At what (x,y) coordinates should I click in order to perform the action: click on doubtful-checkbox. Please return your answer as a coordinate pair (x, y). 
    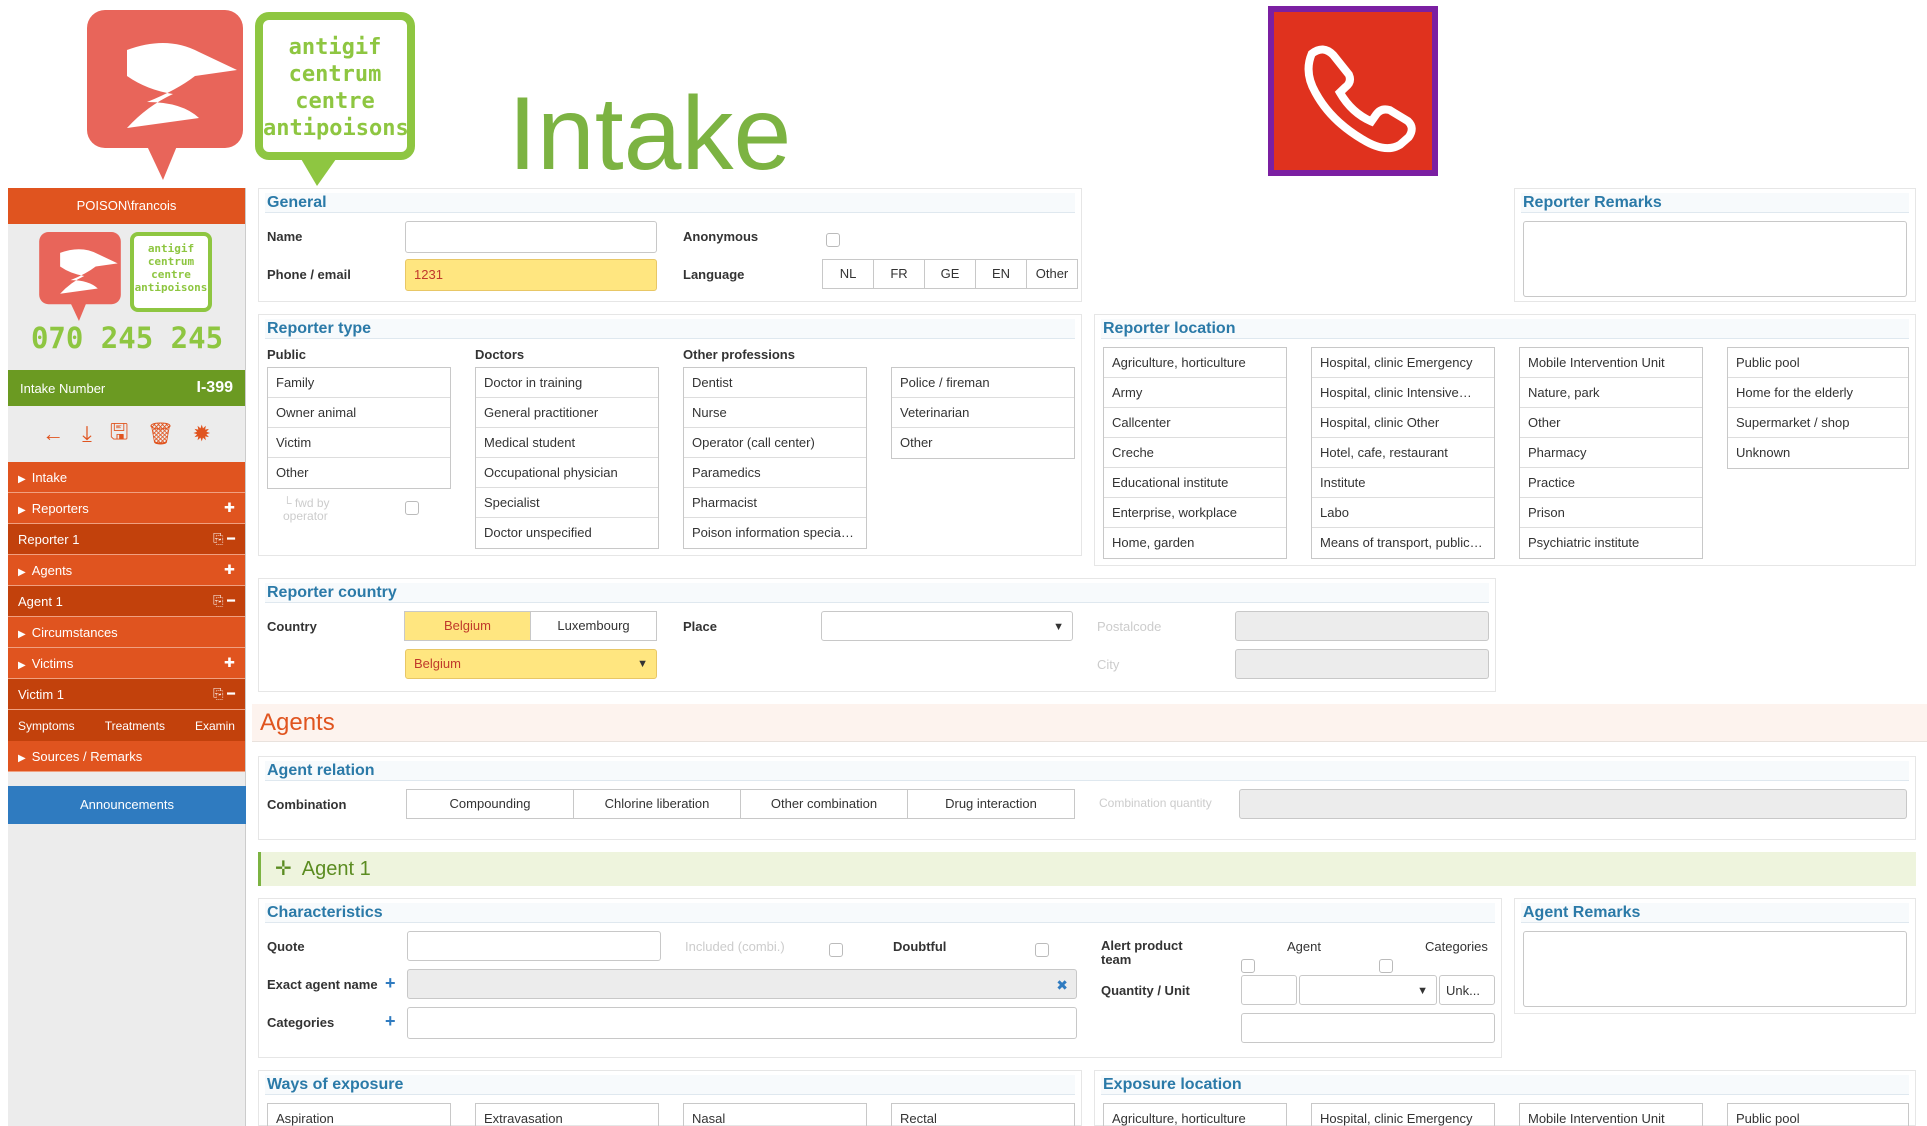
    Looking at the image, I should click on (1042, 950).